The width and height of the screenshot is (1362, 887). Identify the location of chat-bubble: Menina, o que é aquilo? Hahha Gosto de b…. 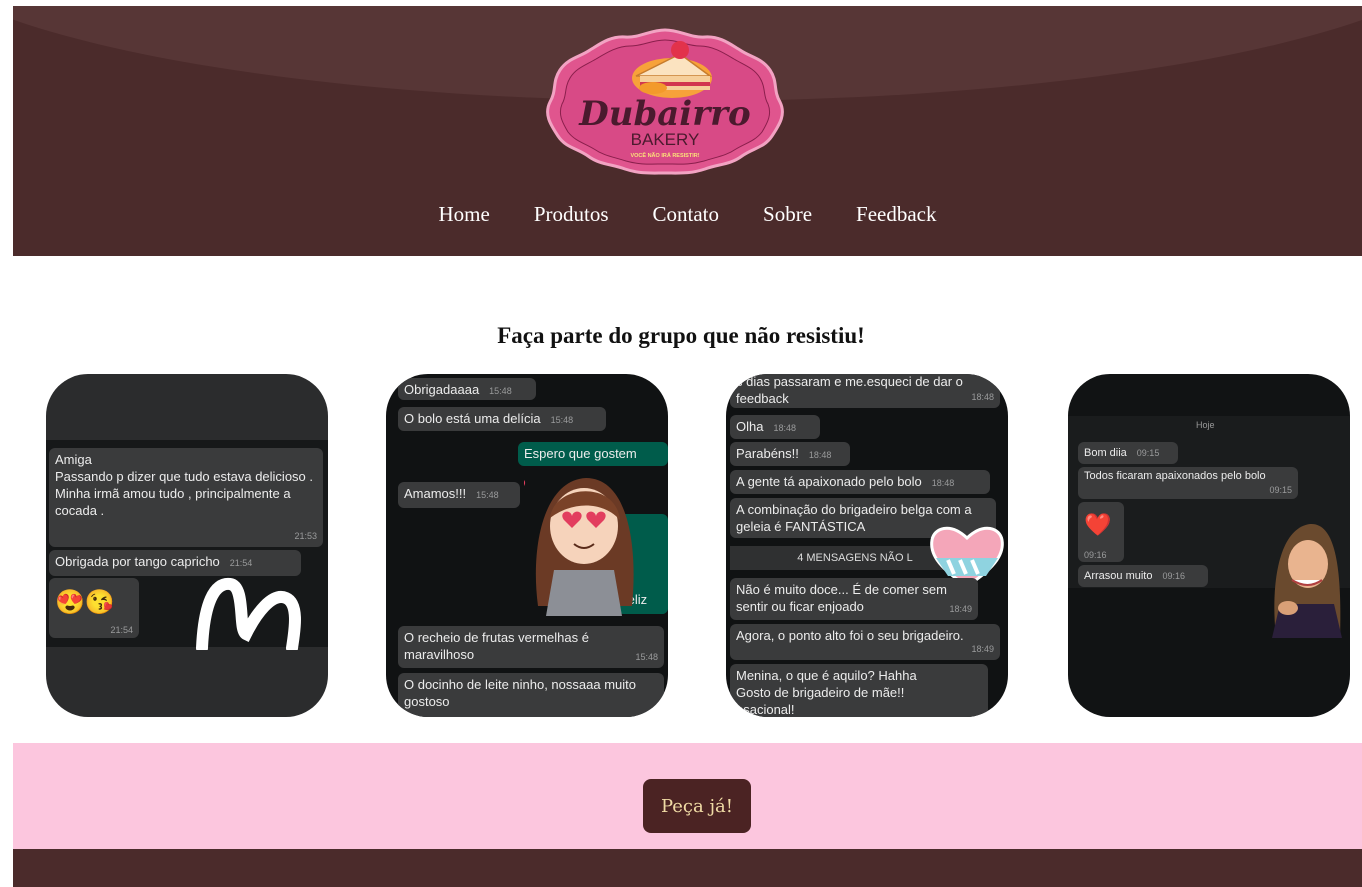
(859, 690).